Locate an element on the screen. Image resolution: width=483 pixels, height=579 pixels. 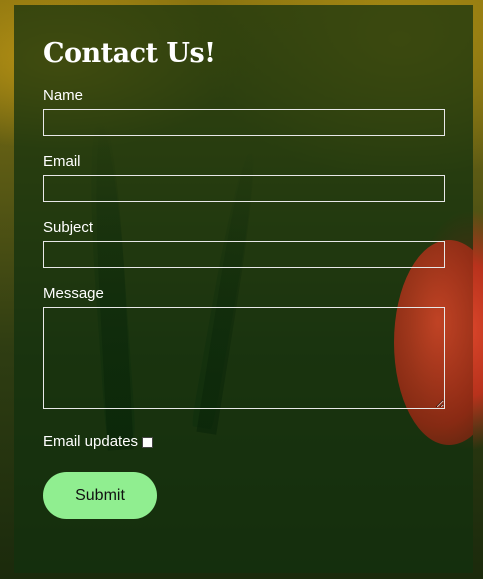
email-input is located at coordinates (244, 188).